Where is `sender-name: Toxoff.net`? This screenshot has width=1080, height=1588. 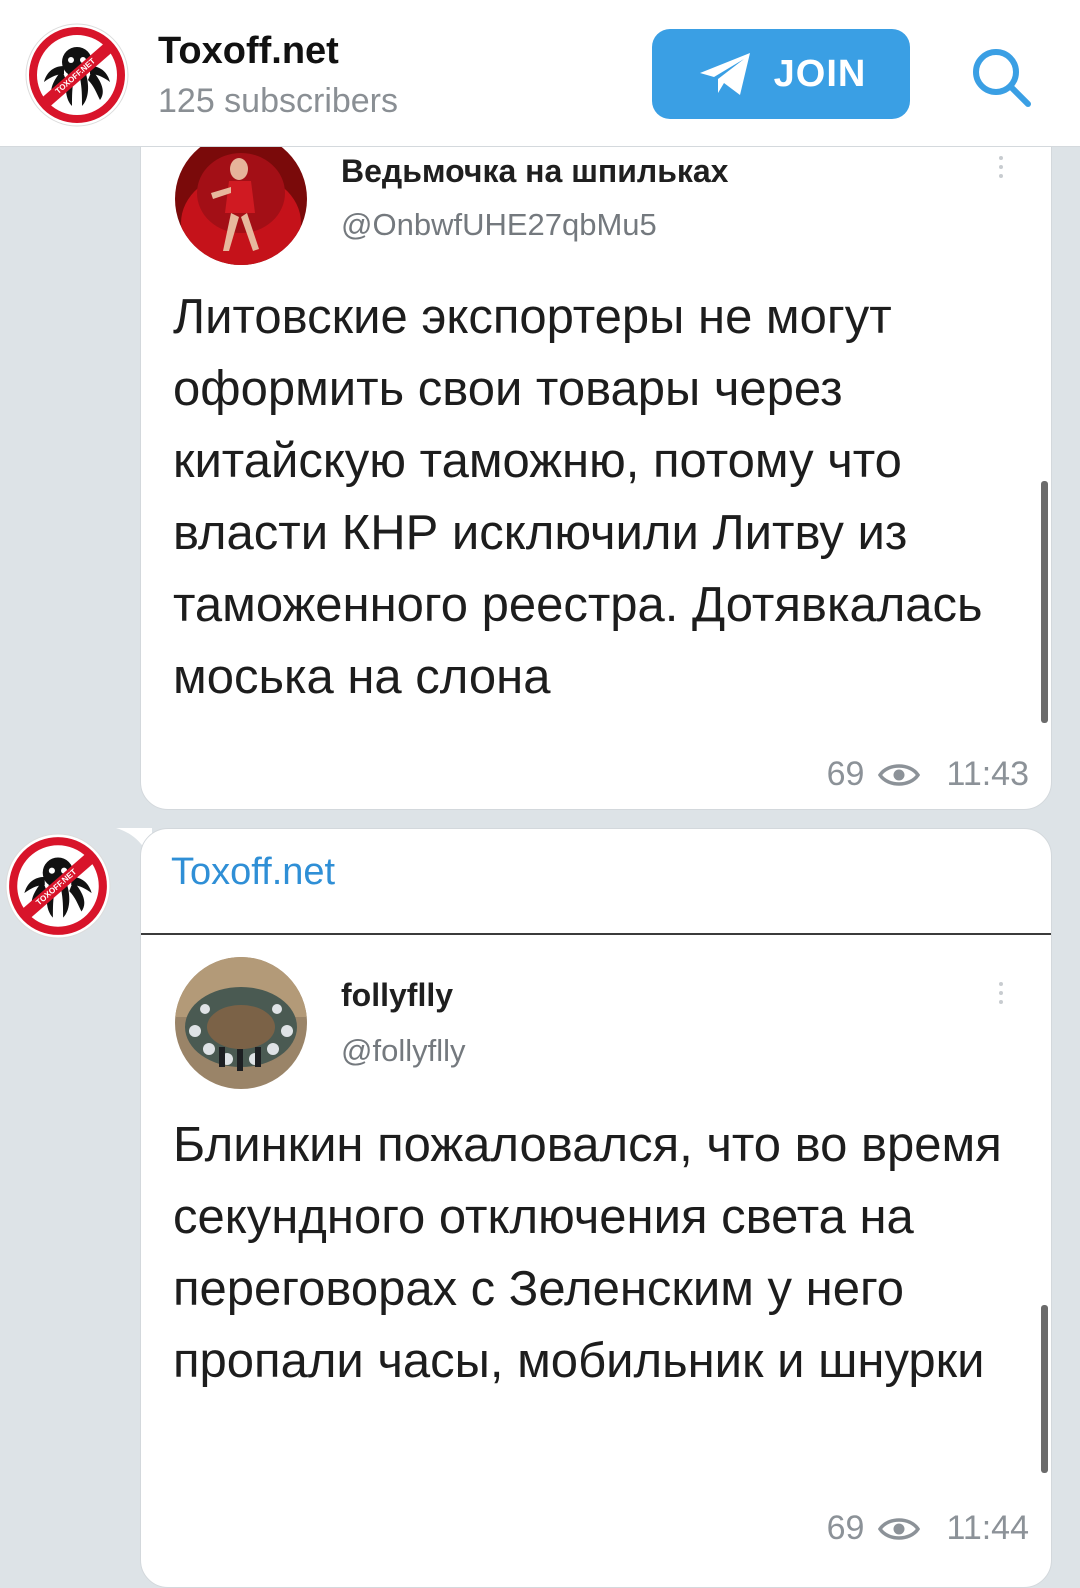
sender-name: Toxoff.net is located at coordinates (253, 872).